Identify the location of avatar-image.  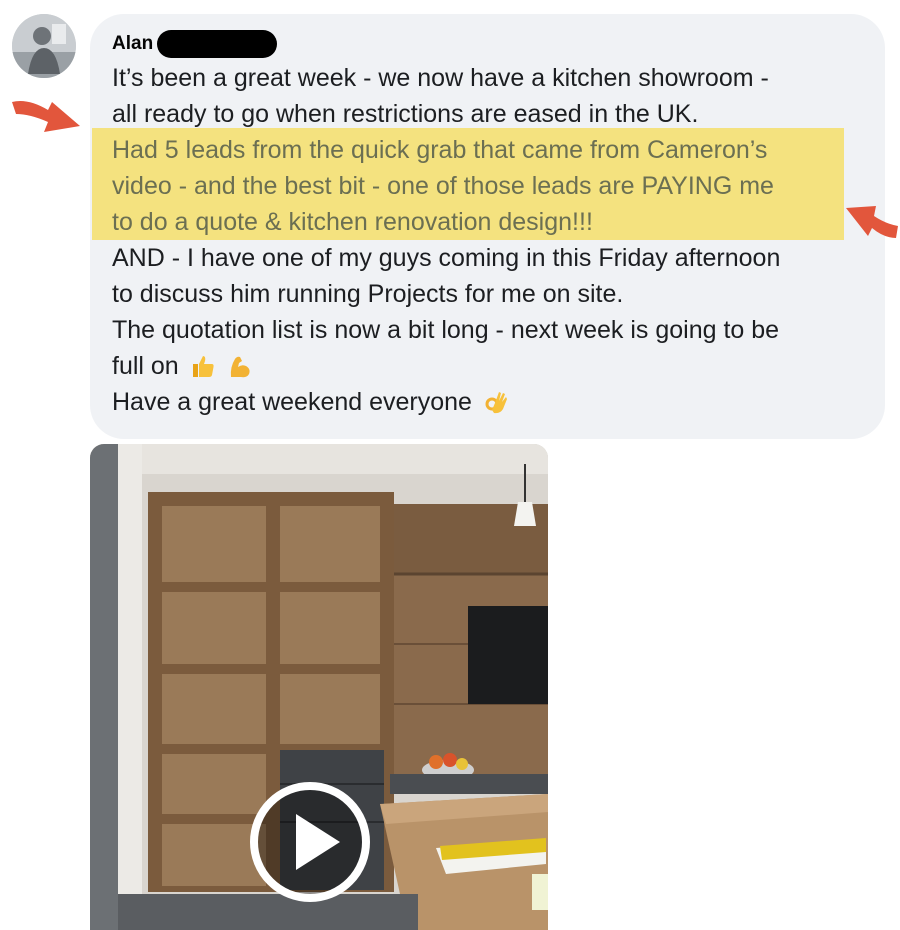
(44, 46).